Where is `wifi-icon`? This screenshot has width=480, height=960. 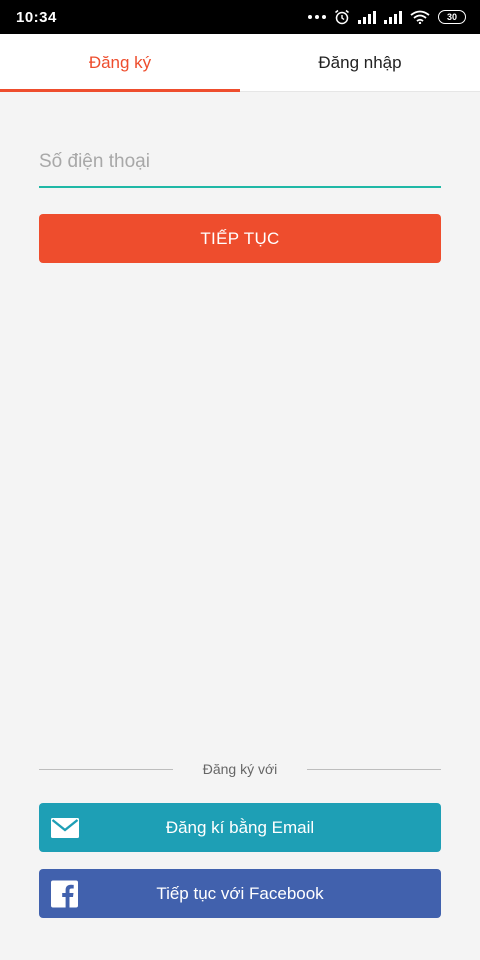
wifi-icon is located at coordinates (420, 17).